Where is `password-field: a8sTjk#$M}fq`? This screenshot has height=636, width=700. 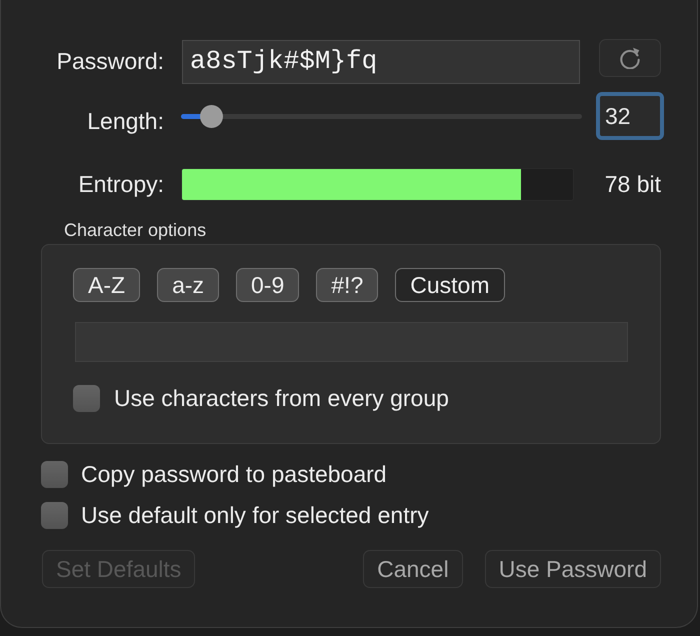
password-field: a8sTjk#$M}fq is located at coordinates (381, 62).